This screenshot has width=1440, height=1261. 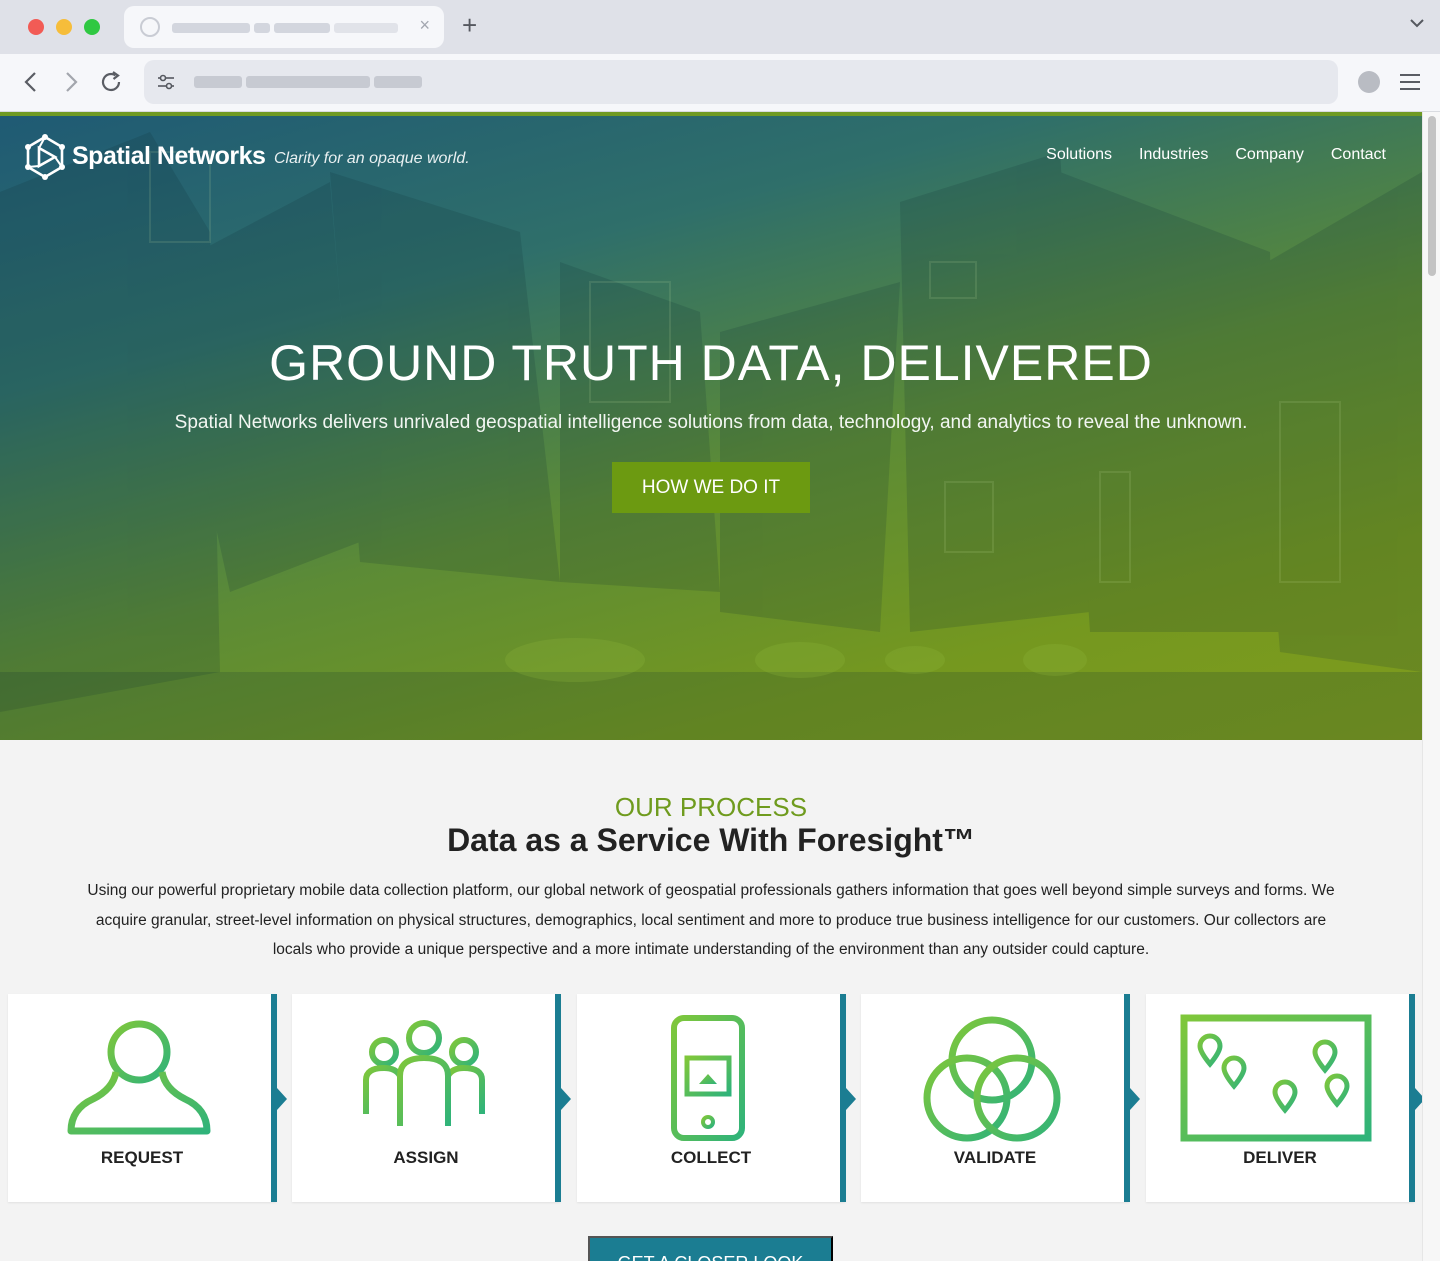 I want to click on browser-toolbar, so click(x=720, y=83).